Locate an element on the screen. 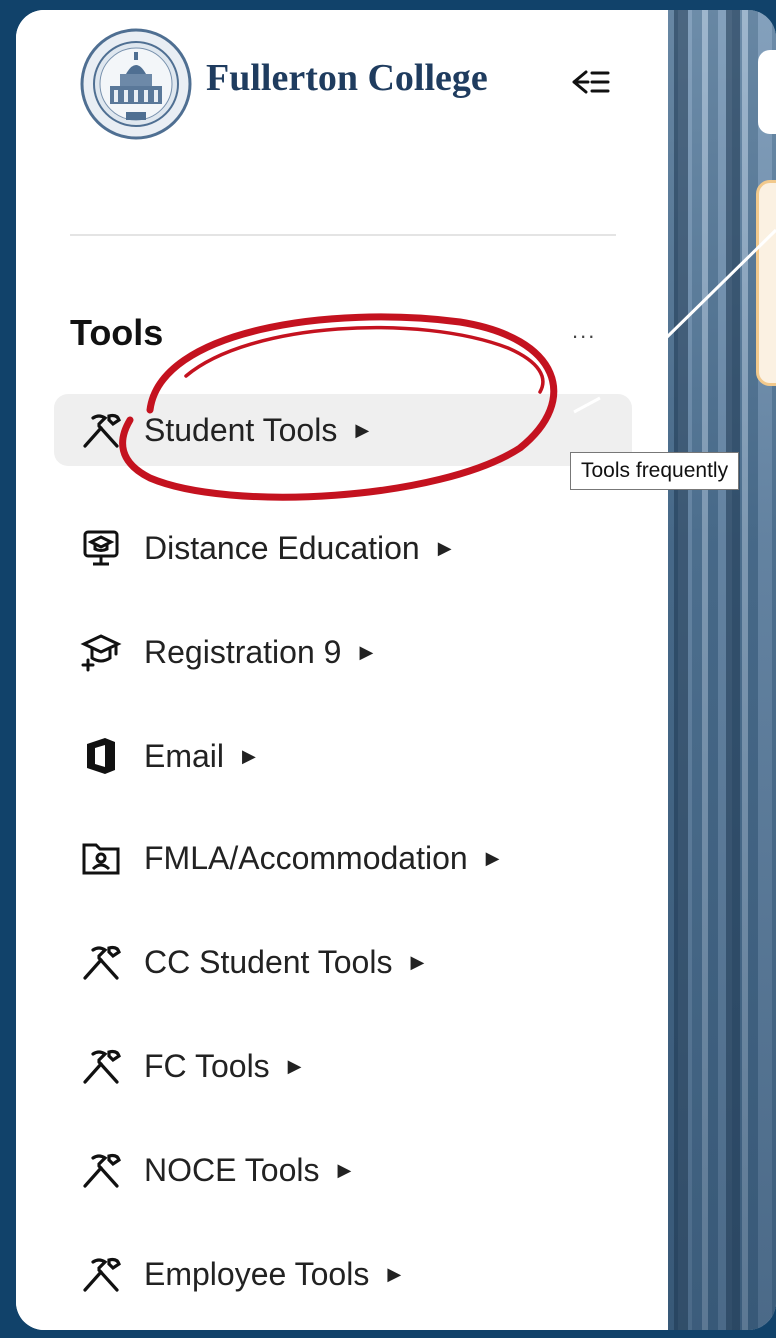  sidebar-item-label: Registration 9 is located at coordinates (243, 651).